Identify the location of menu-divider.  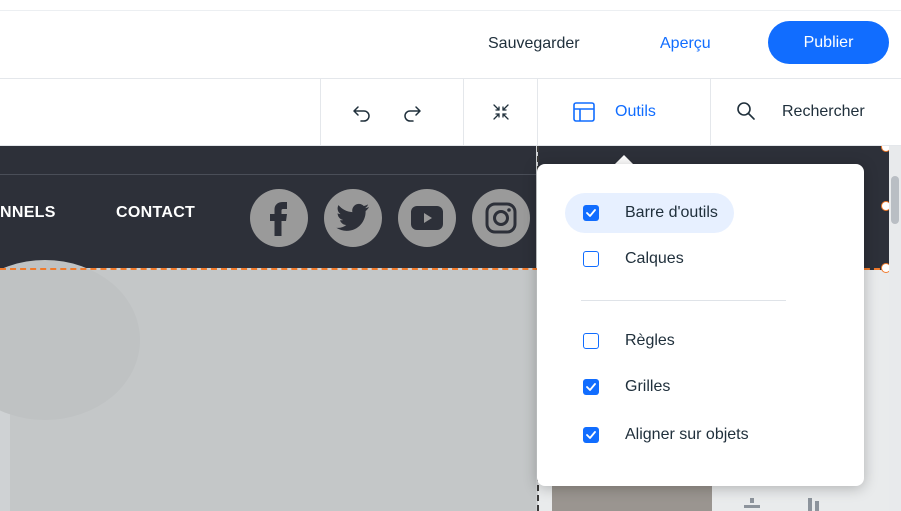
(683, 300).